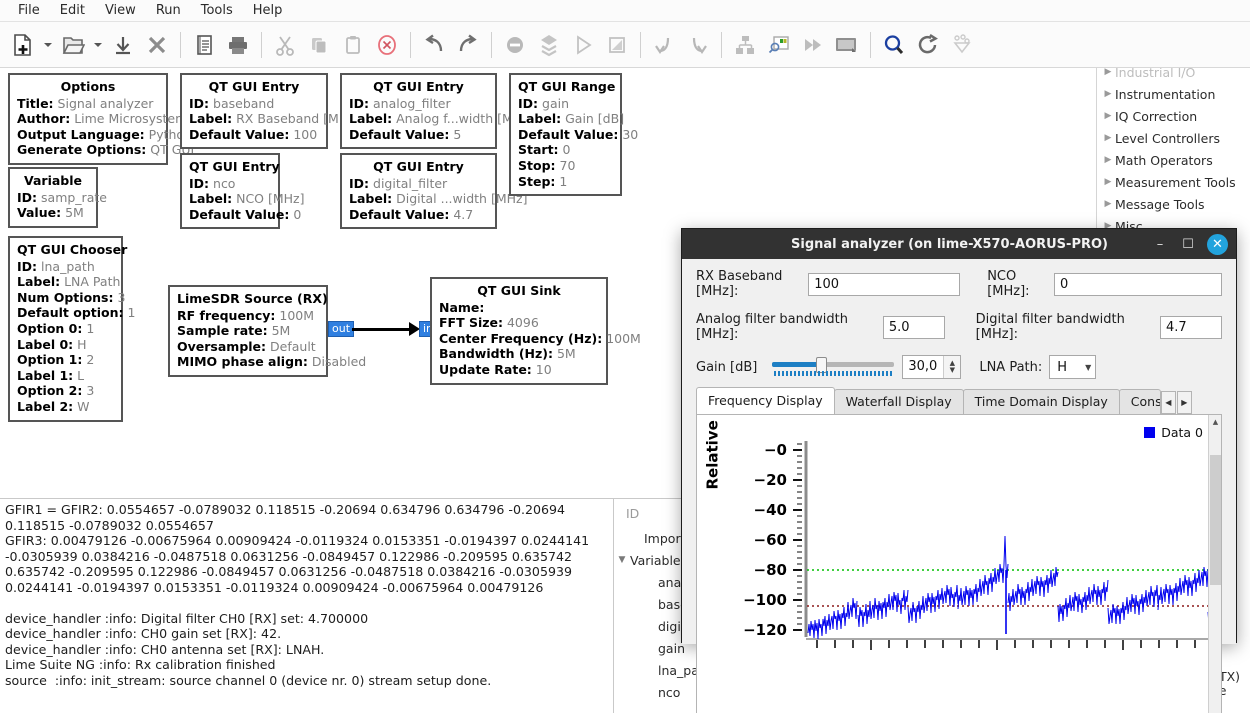 The width and height of the screenshot is (1250, 713). I want to click on reload-blocks-icon, so click(928, 45).